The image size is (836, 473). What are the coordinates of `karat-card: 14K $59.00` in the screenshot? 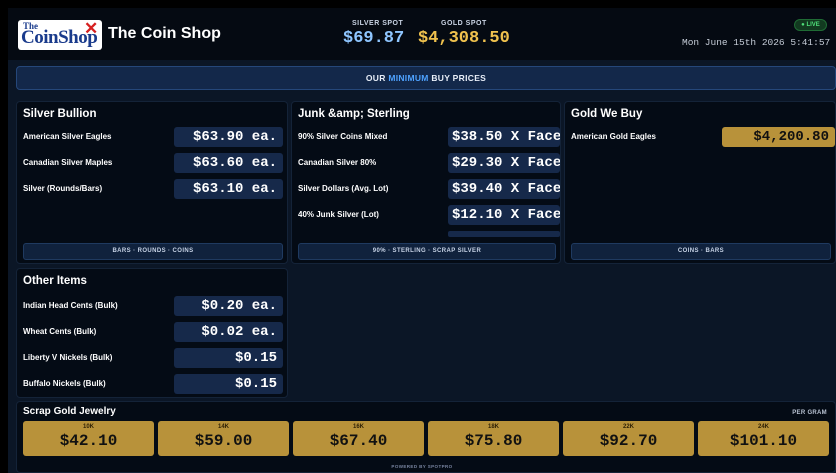 It's located at (223, 438).